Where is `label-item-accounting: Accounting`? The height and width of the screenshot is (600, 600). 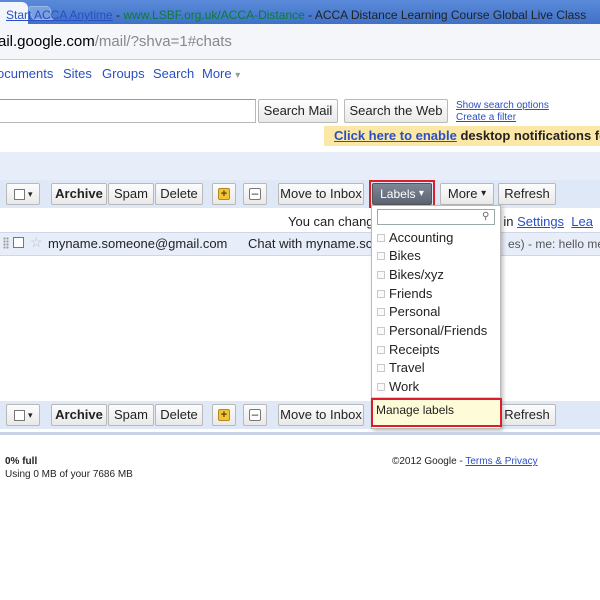 label-item-accounting: Accounting is located at coordinates (436, 238).